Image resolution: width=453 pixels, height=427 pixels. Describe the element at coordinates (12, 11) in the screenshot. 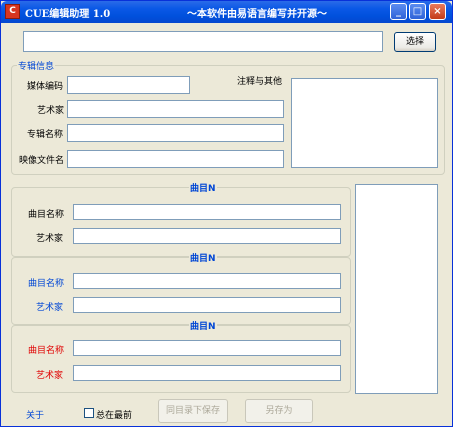

I see `app-icon: C` at that location.